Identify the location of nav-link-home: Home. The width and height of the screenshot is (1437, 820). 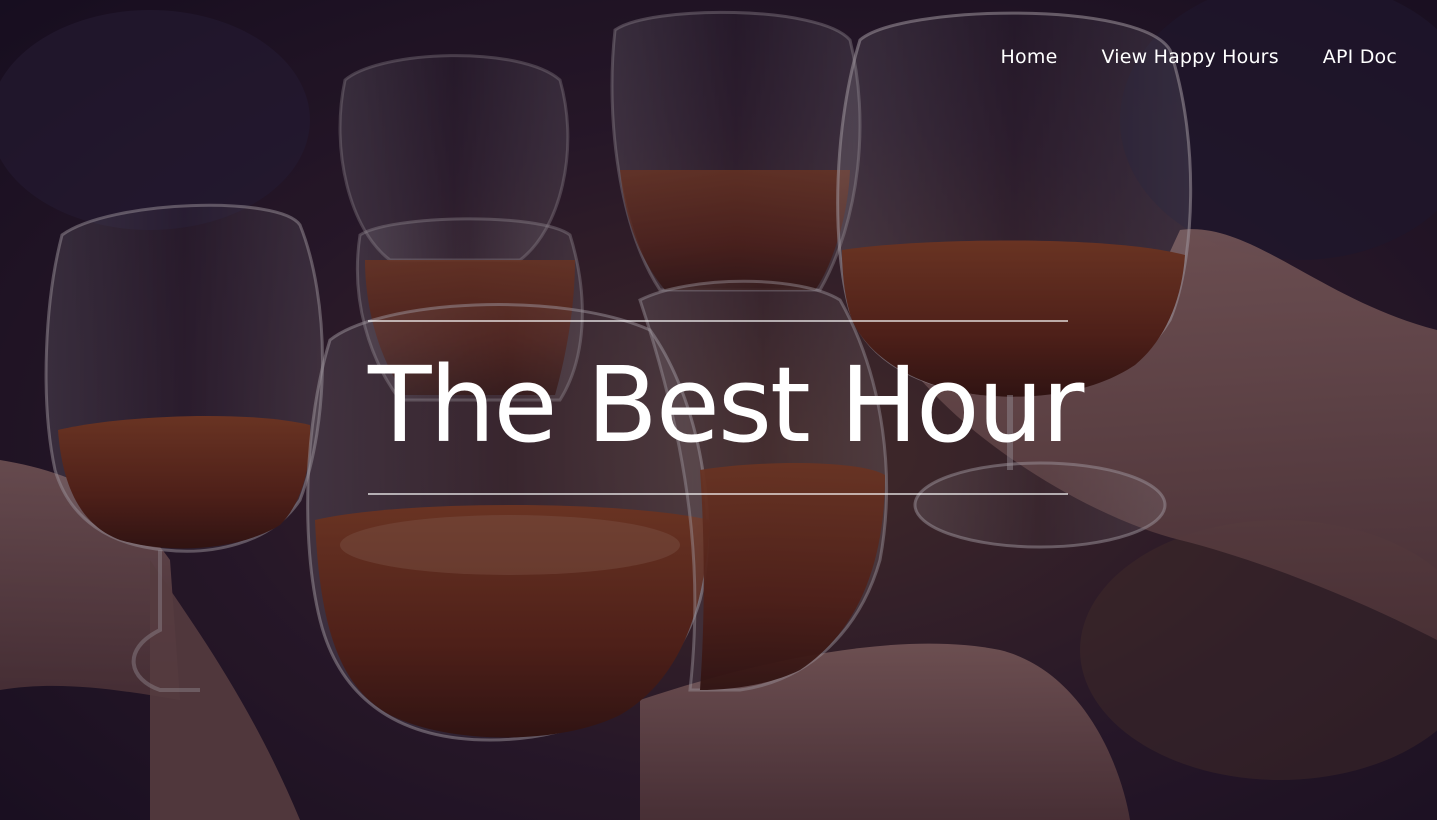
(1029, 57).